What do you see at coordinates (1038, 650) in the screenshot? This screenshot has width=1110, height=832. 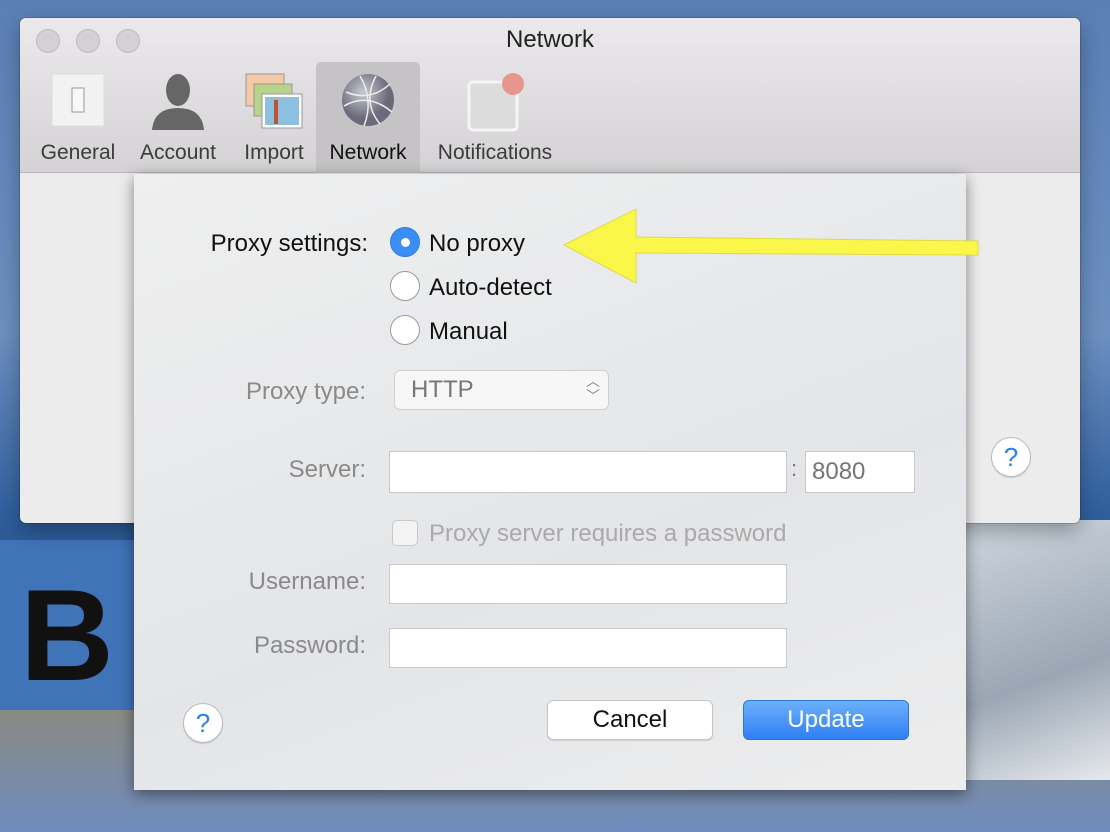 I see `background-photo` at bounding box center [1038, 650].